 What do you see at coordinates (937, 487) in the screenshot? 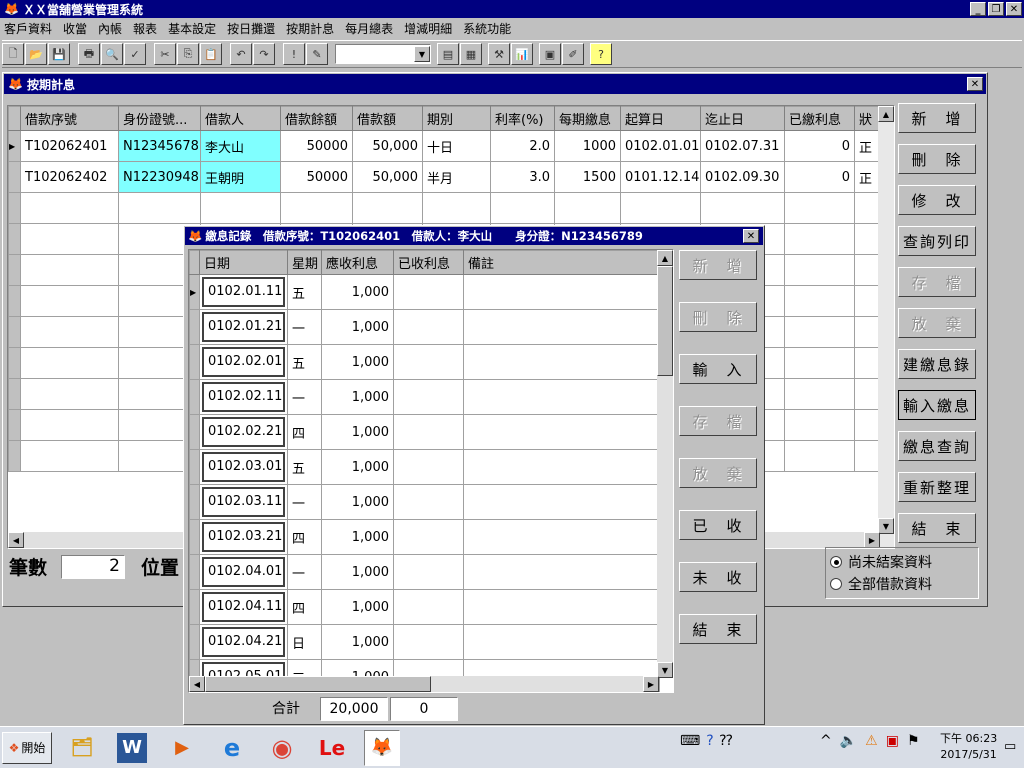
I see `main-button-9: 重新整理` at bounding box center [937, 487].